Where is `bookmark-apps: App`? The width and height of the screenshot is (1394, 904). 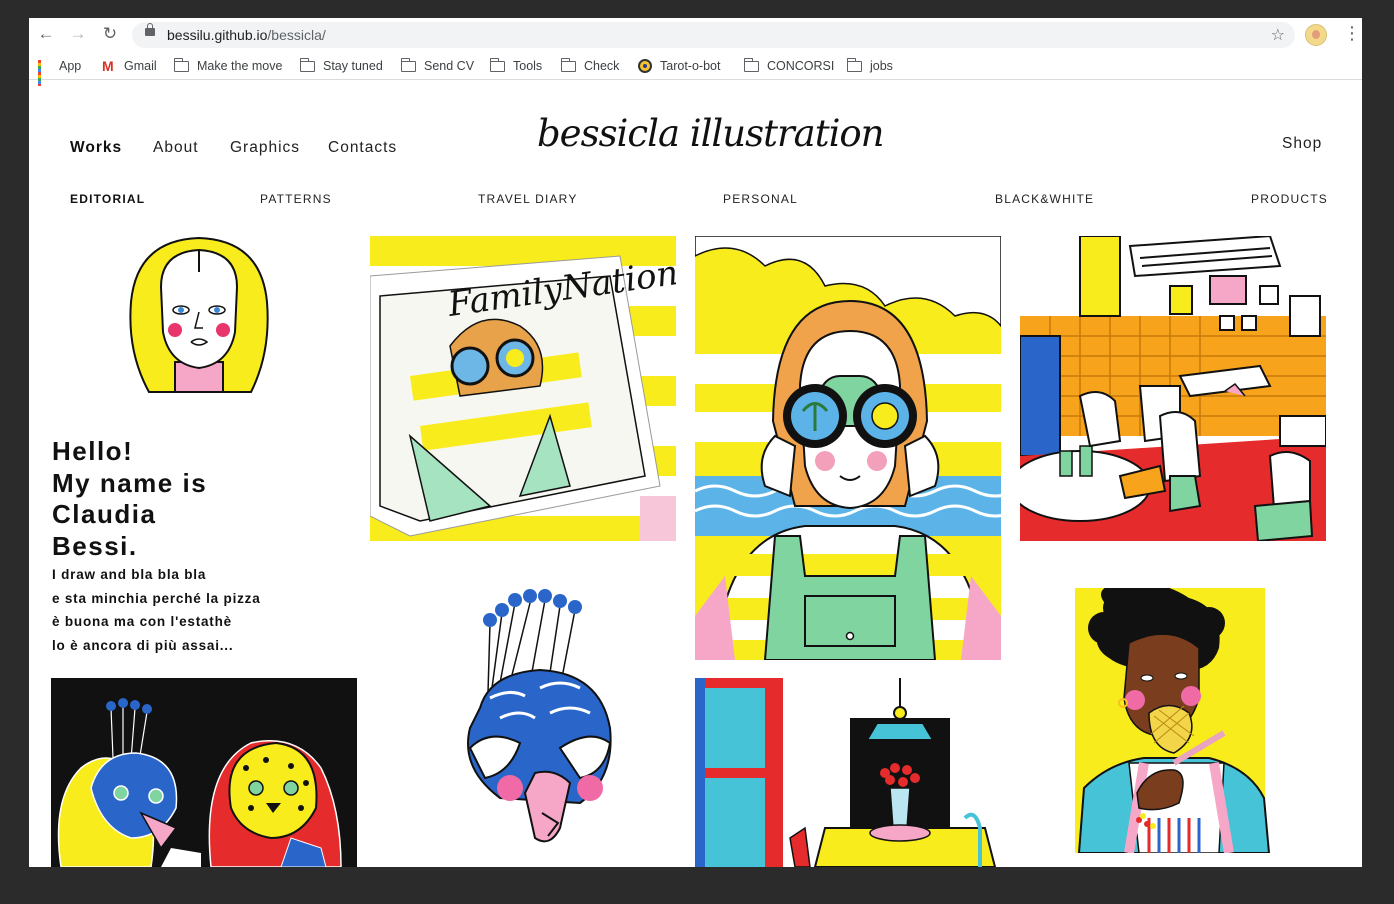 bookmark-apps: App is located at coordinates (60, 72).